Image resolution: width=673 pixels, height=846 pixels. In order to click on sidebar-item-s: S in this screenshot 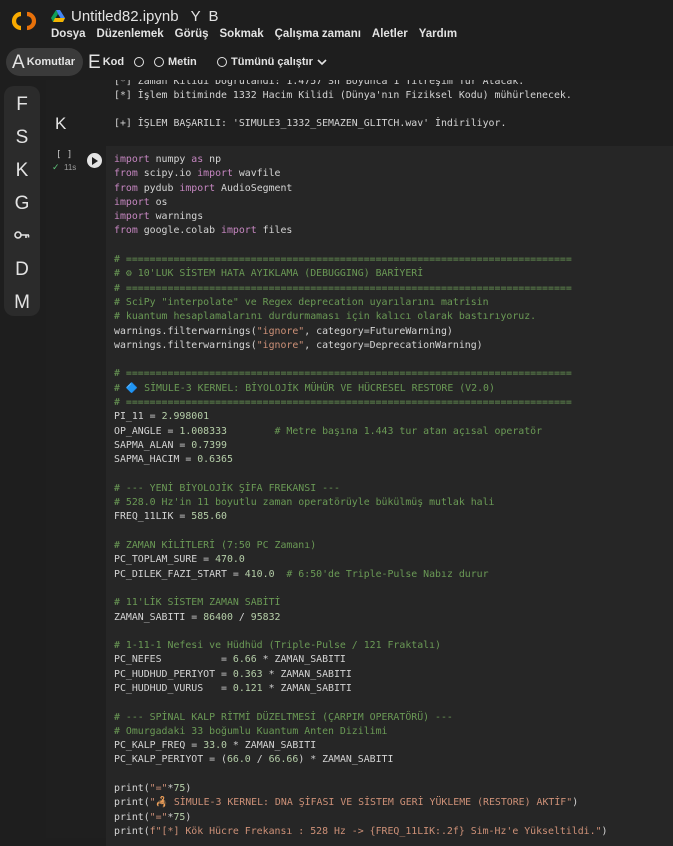, I will do `click(22, 138)`.